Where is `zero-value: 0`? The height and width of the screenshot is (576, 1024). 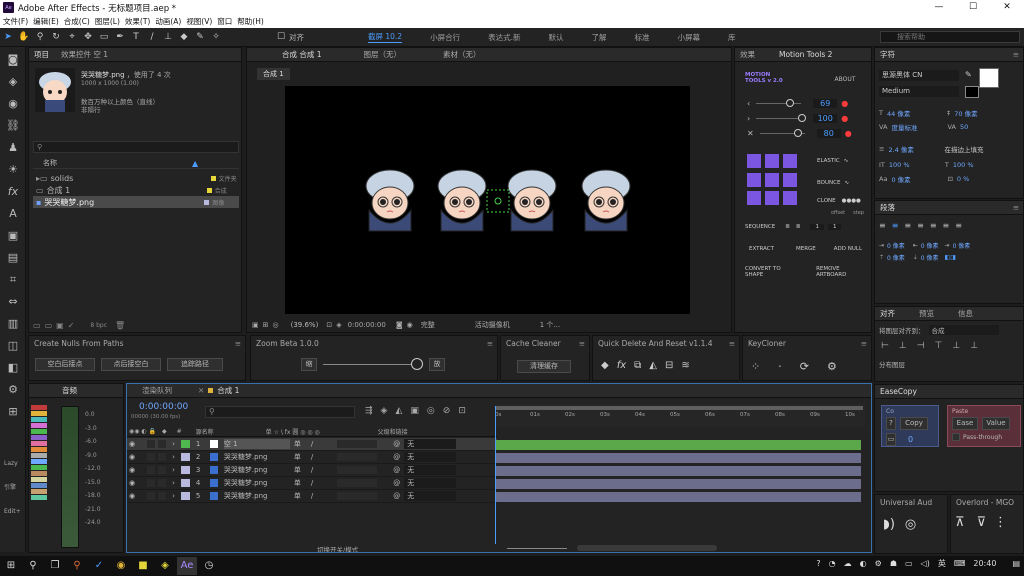 zero-value: 0 is located at coordinates (910, 439).